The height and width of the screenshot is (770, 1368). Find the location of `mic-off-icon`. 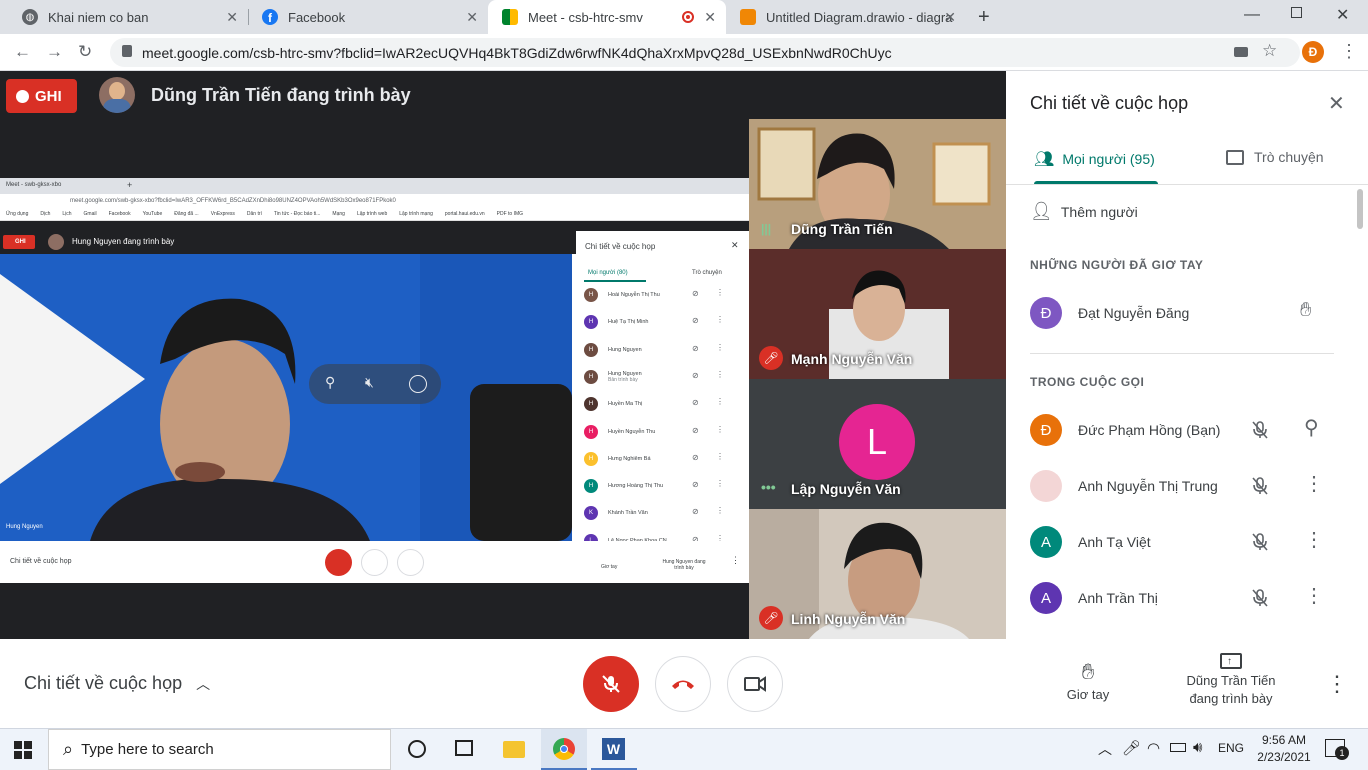

mic-off-icon is located at coordinates (1260, 542).